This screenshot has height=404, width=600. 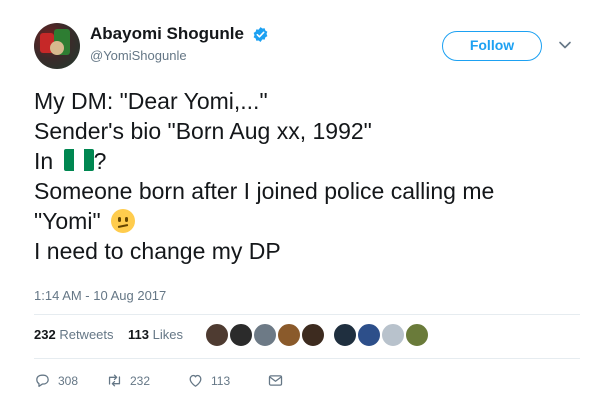 What do you see at coordinates (565, 45) in the screenshot?
I see `chevron-down-icon` at bounding box center [565, 45].